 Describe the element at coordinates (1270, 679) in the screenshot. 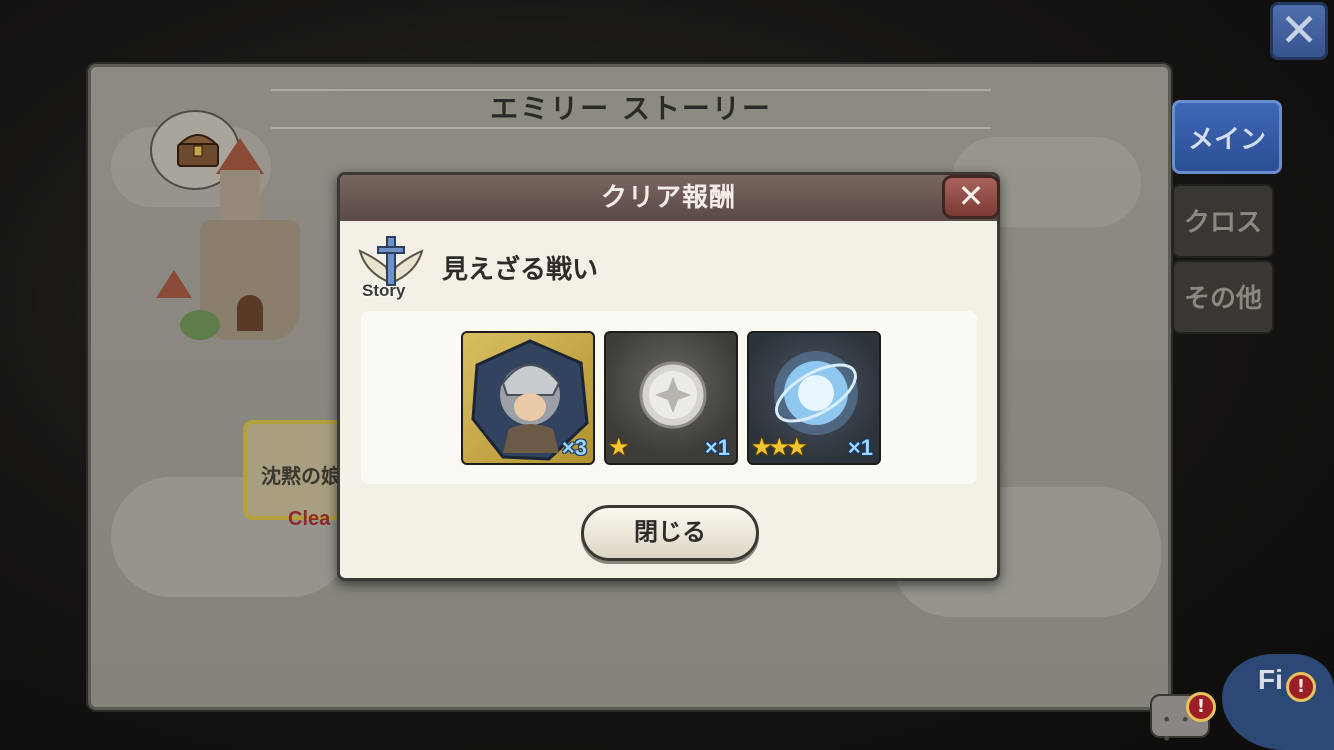

I see `field-label: Fi` at that location.